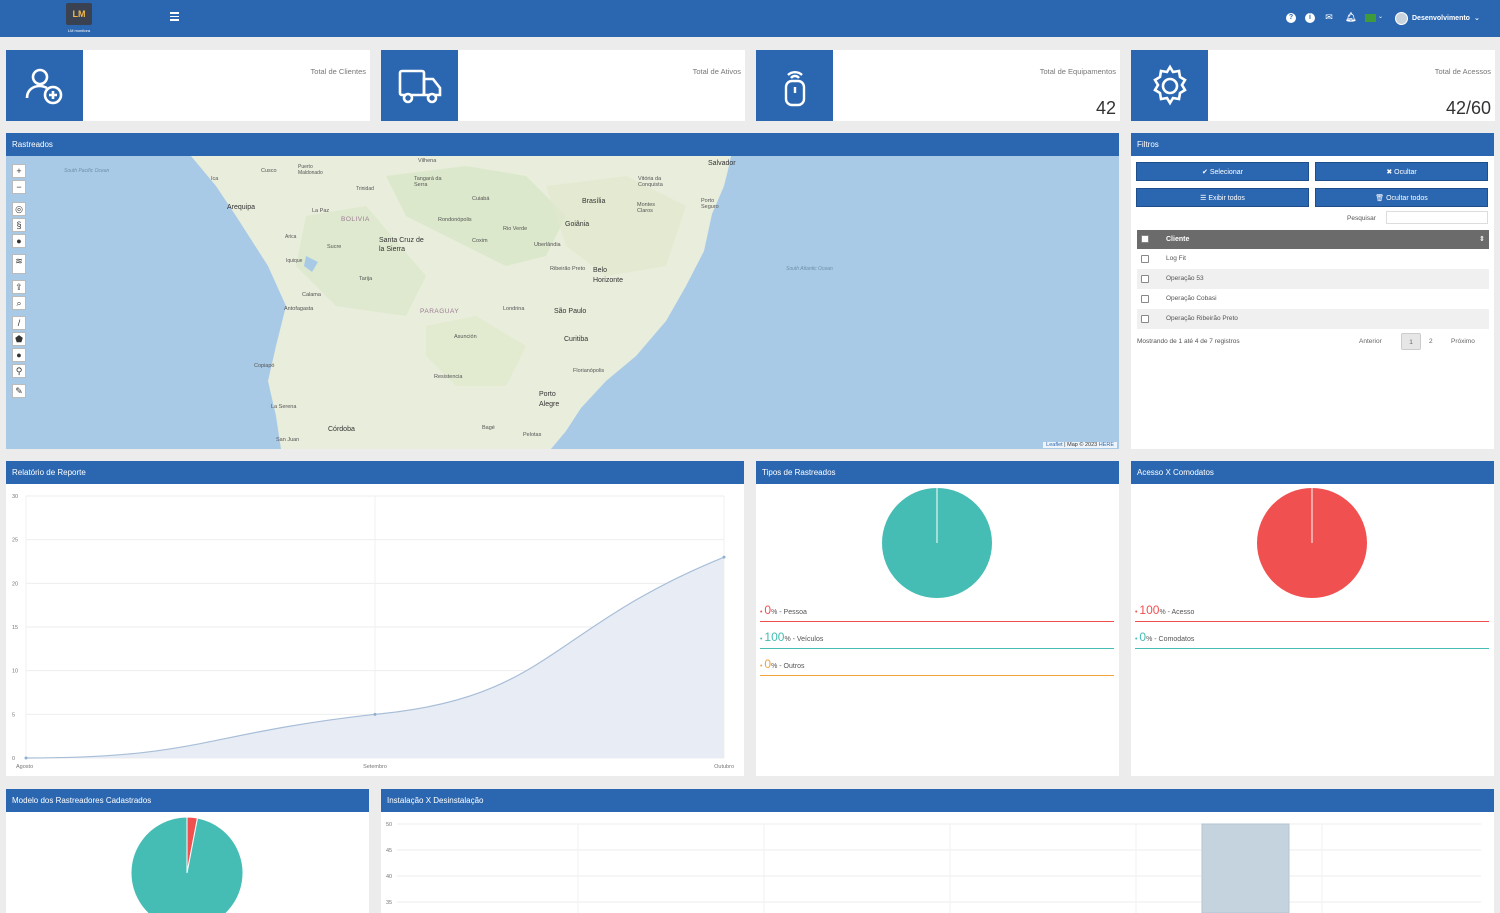 This screenshot has height=913, width=1500. I want to click on panel-title: Filtros, so click(1312, 144).